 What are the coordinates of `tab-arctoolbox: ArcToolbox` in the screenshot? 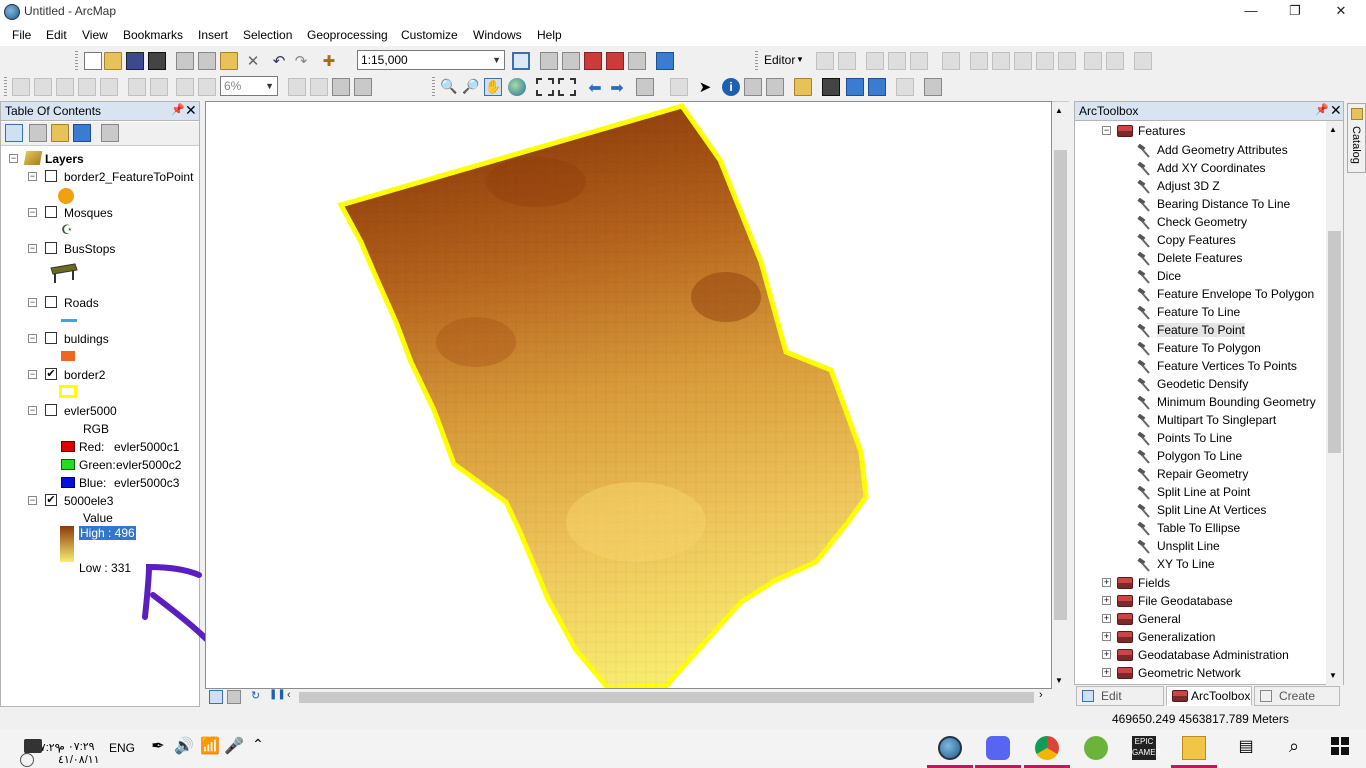 It's located at (1209, 696).